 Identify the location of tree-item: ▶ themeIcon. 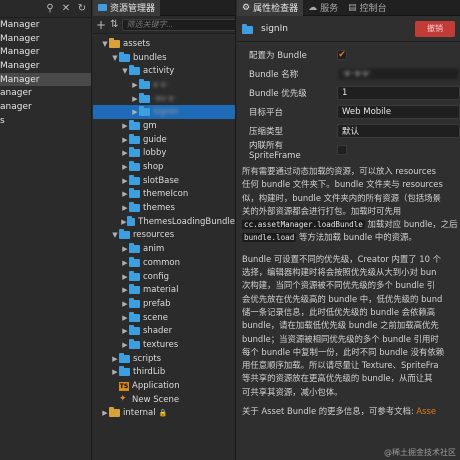
(164, 195).